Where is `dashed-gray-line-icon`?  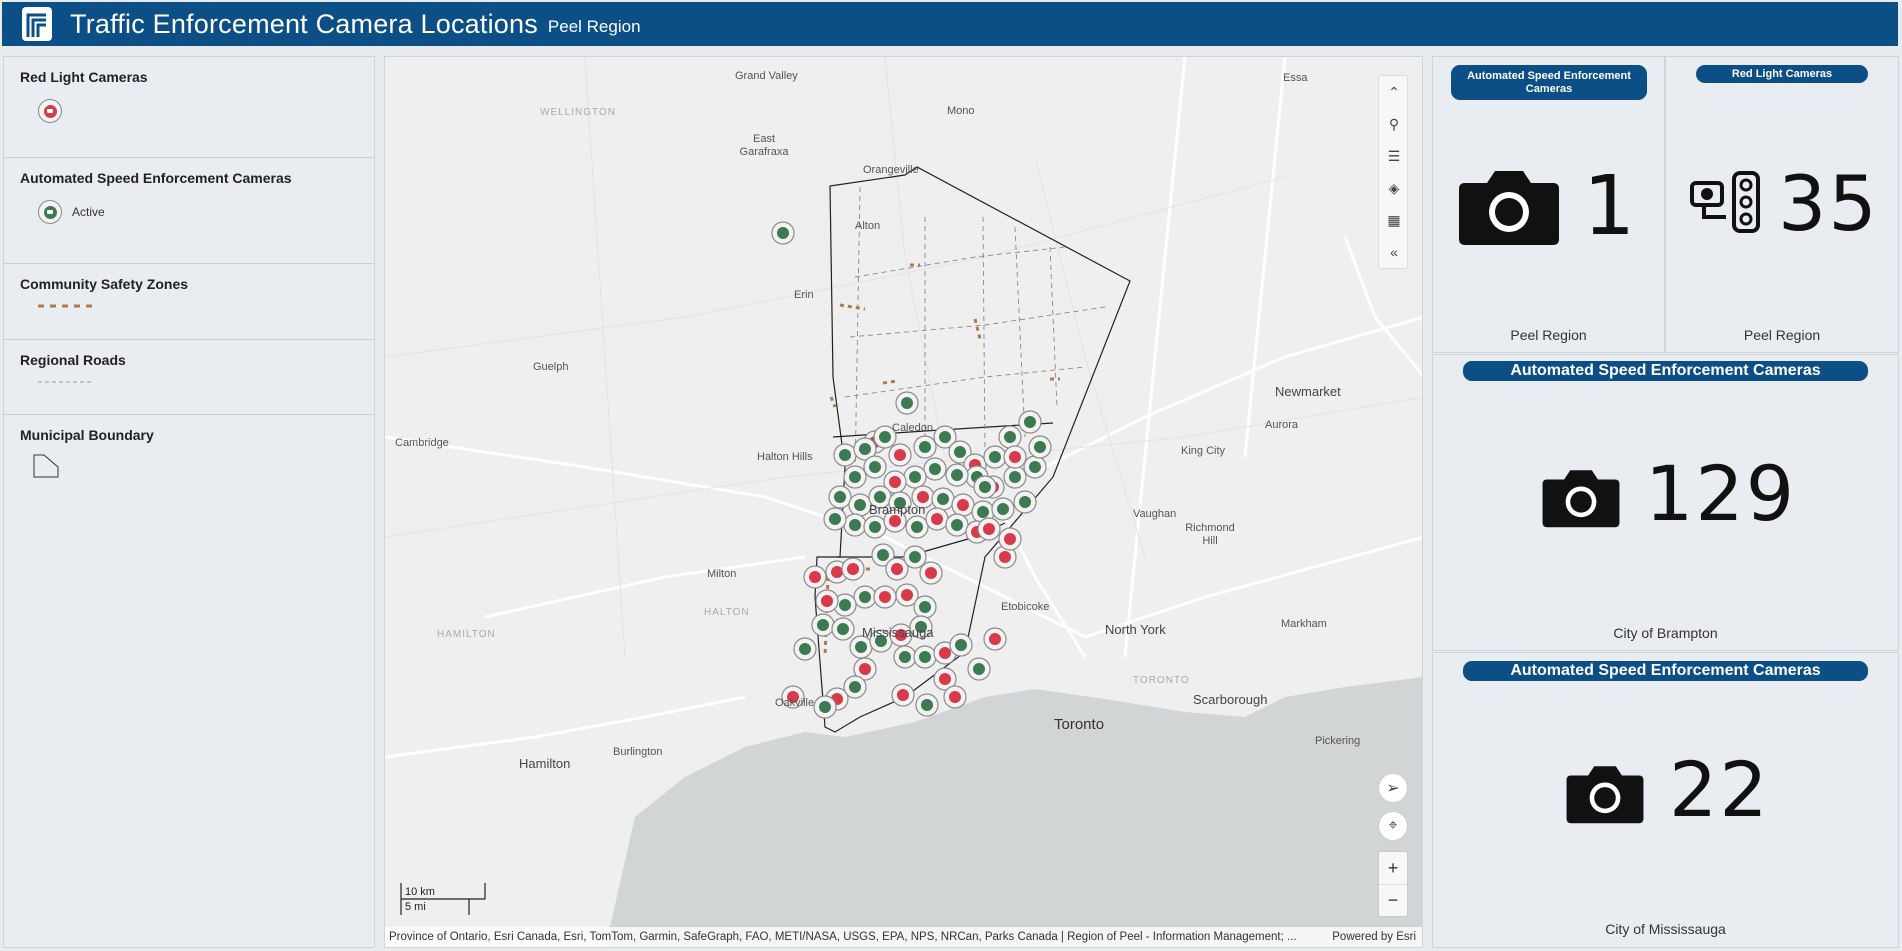 dashed-gray-line-icon is located at coordinates (66, 382).